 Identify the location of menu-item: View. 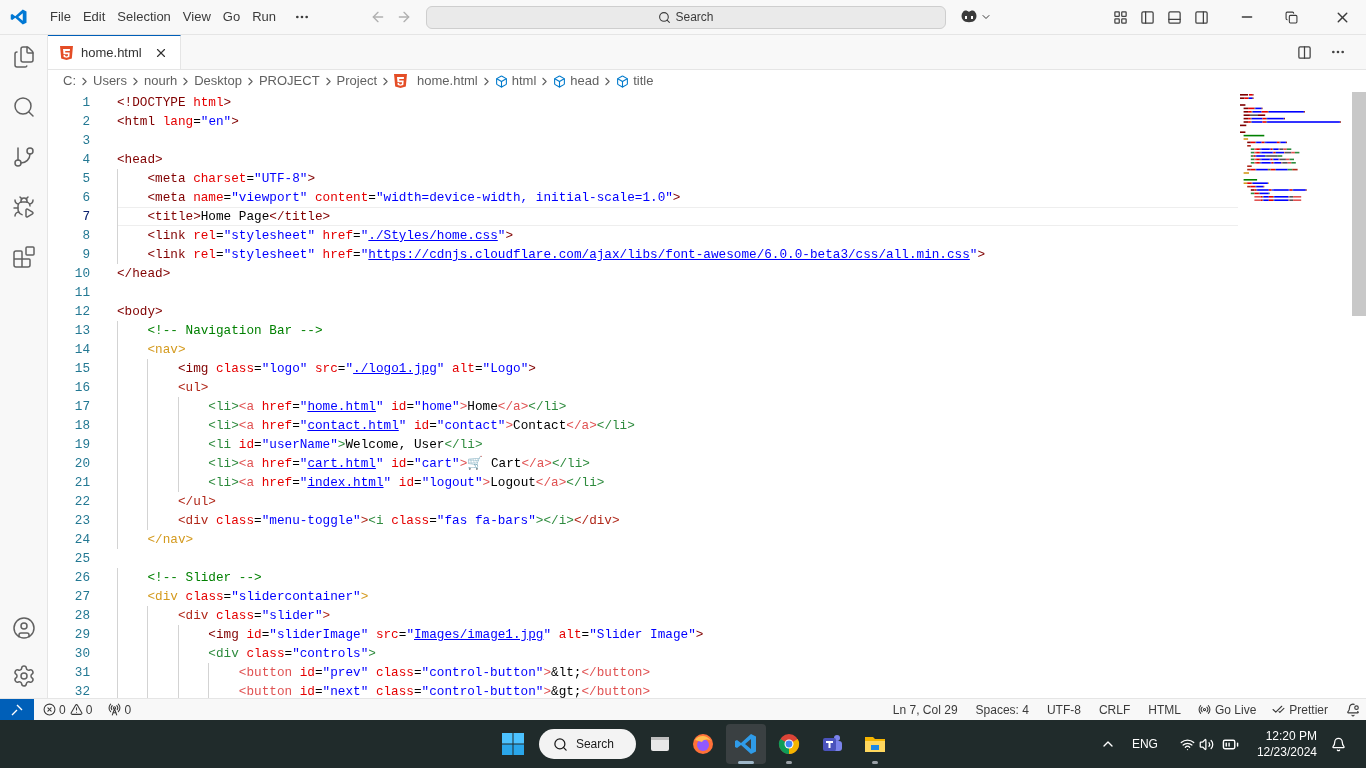
(196, 17).